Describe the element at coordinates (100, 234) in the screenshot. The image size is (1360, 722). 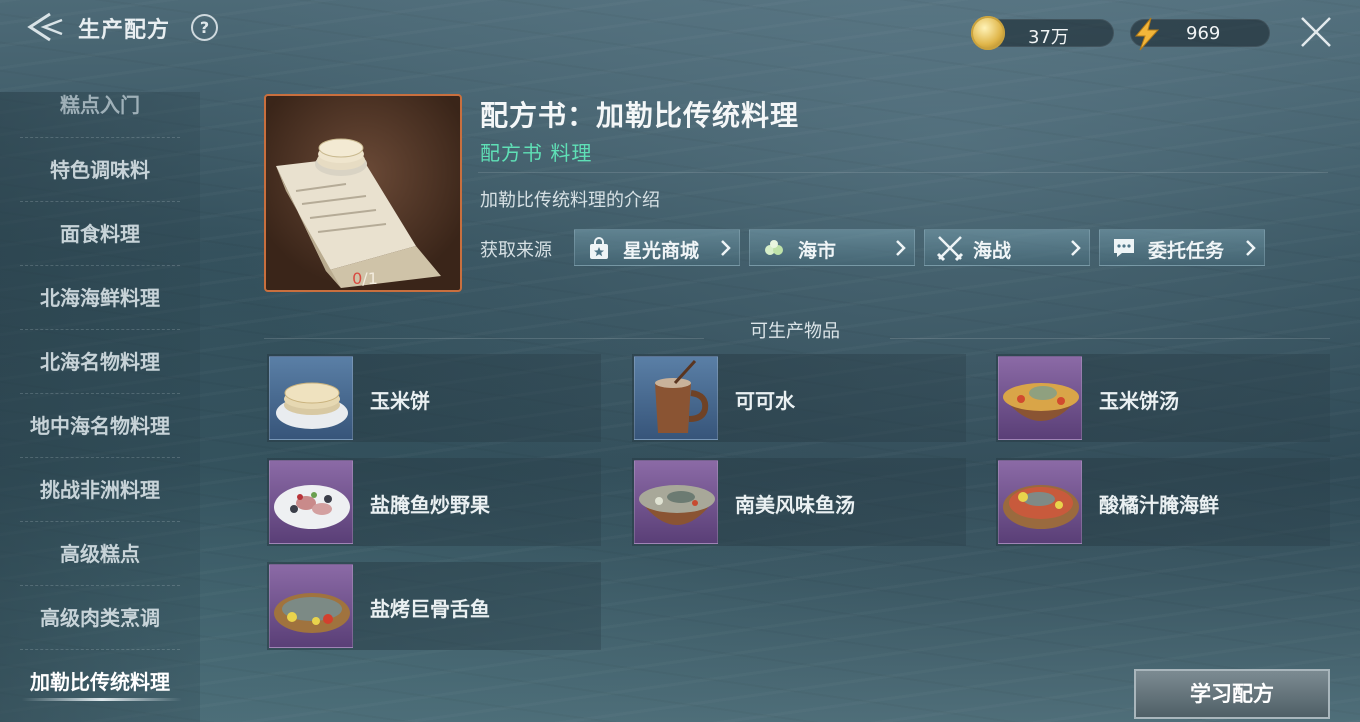
I see `sidebar-item-noodle-cuisine: 面食料理` at that location.